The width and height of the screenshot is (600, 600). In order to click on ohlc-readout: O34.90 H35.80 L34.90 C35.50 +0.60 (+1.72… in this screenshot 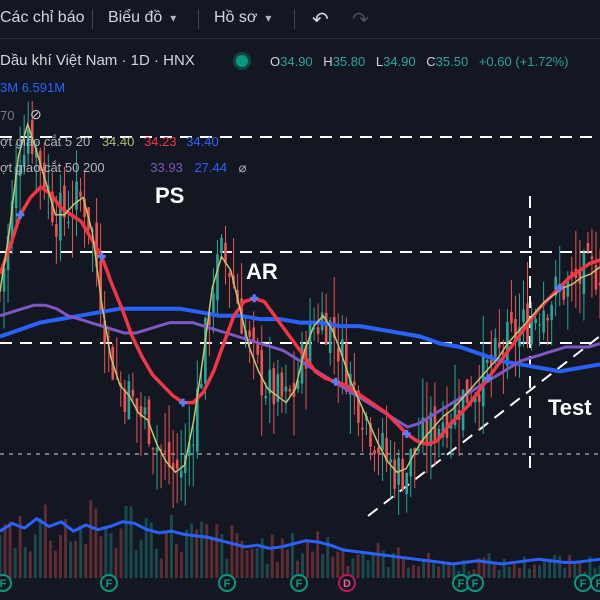, I will do `click(422, 61)`.